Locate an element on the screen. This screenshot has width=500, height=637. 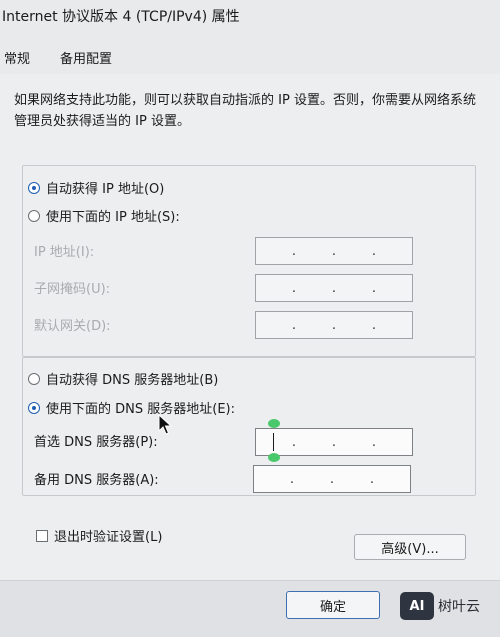
watermark-logo: AI is located at coordinates (417, 606).